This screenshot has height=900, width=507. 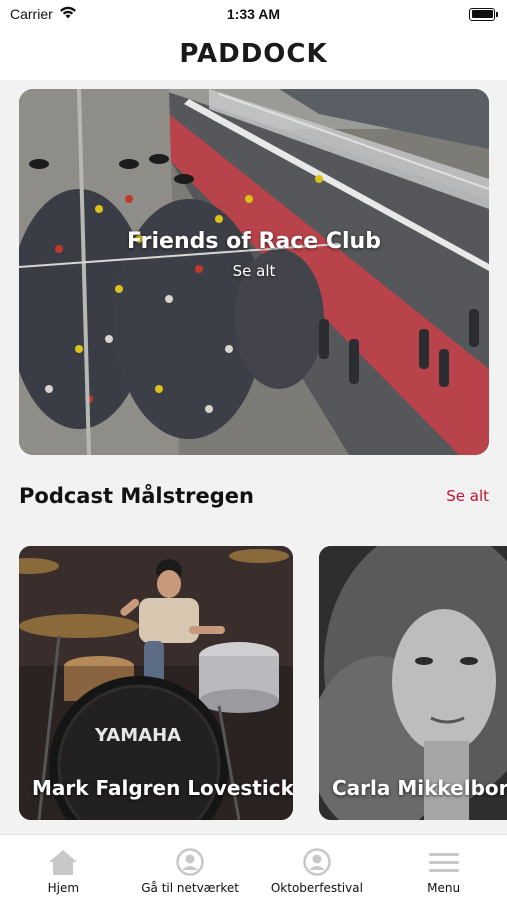 What do you see at coordinates (63, 862) in the screenshot?
I see `home-icon` at bounding box center [63, 862].